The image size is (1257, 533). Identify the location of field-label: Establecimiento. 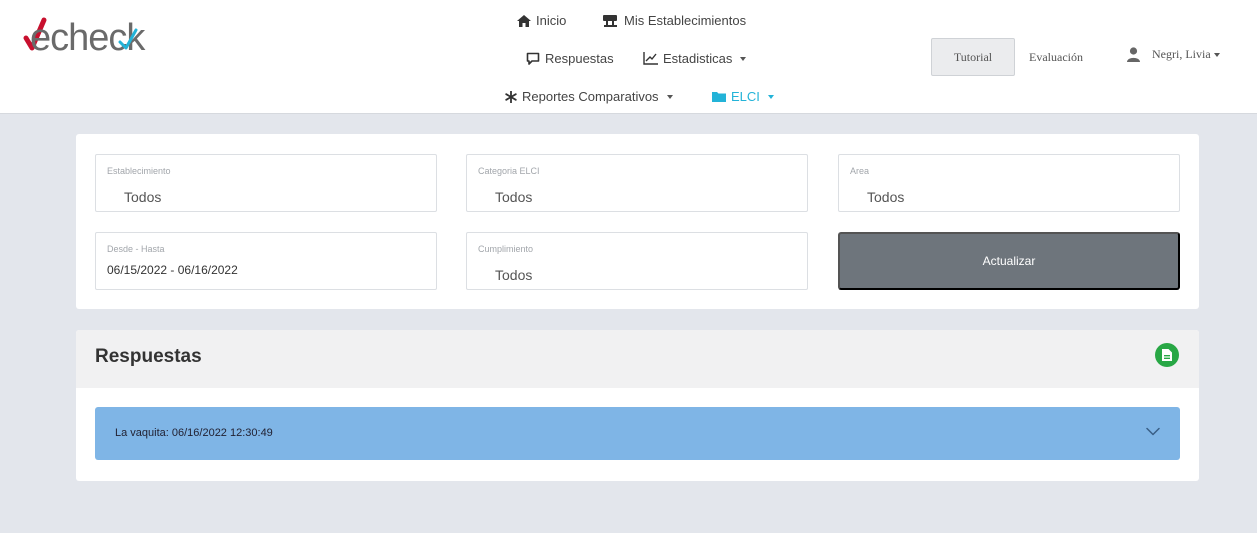
(139, 171).